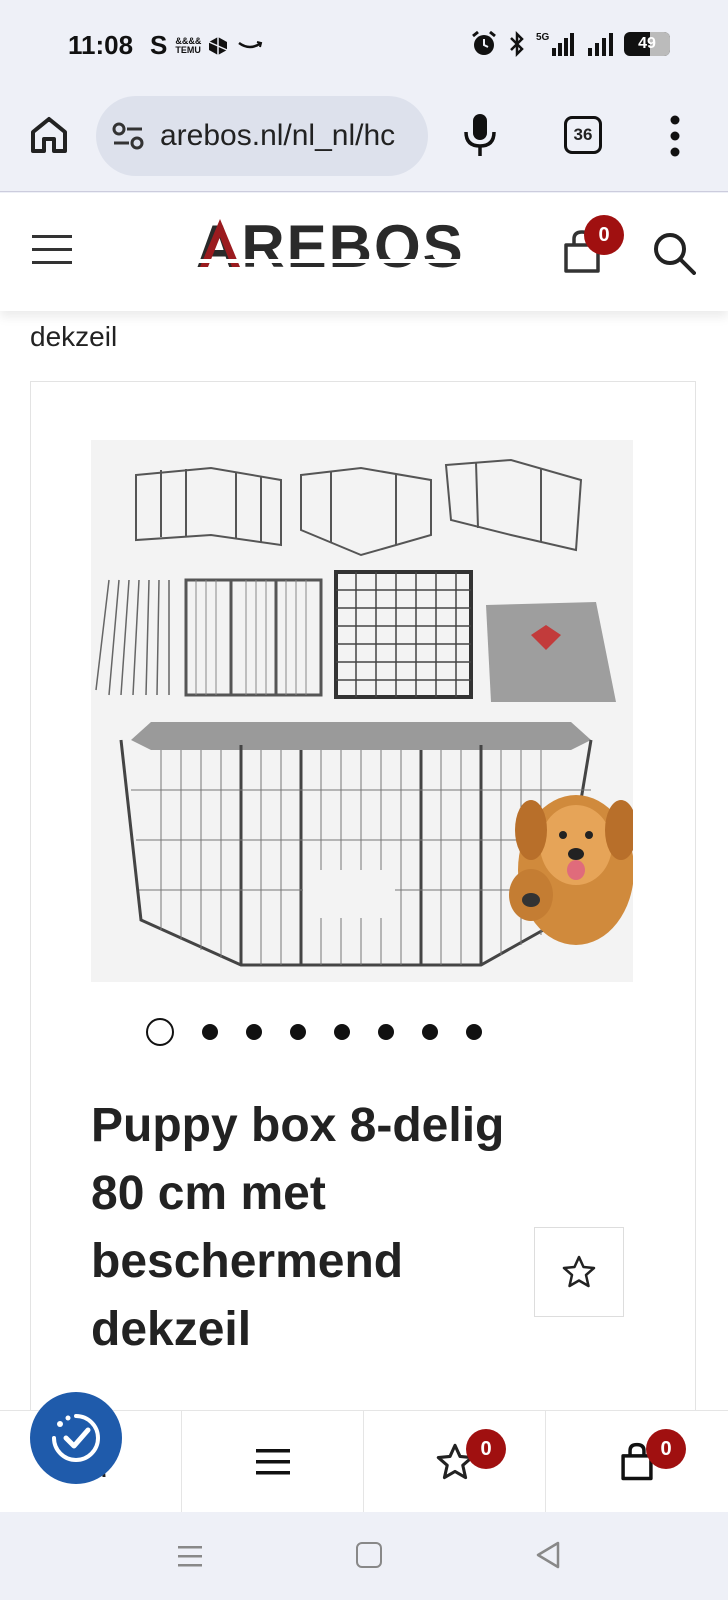 The image size is (728, 1600). Describe the element at coordinates (637, 1462) in the screenshot. I see `nav-cart: 0` at that location.